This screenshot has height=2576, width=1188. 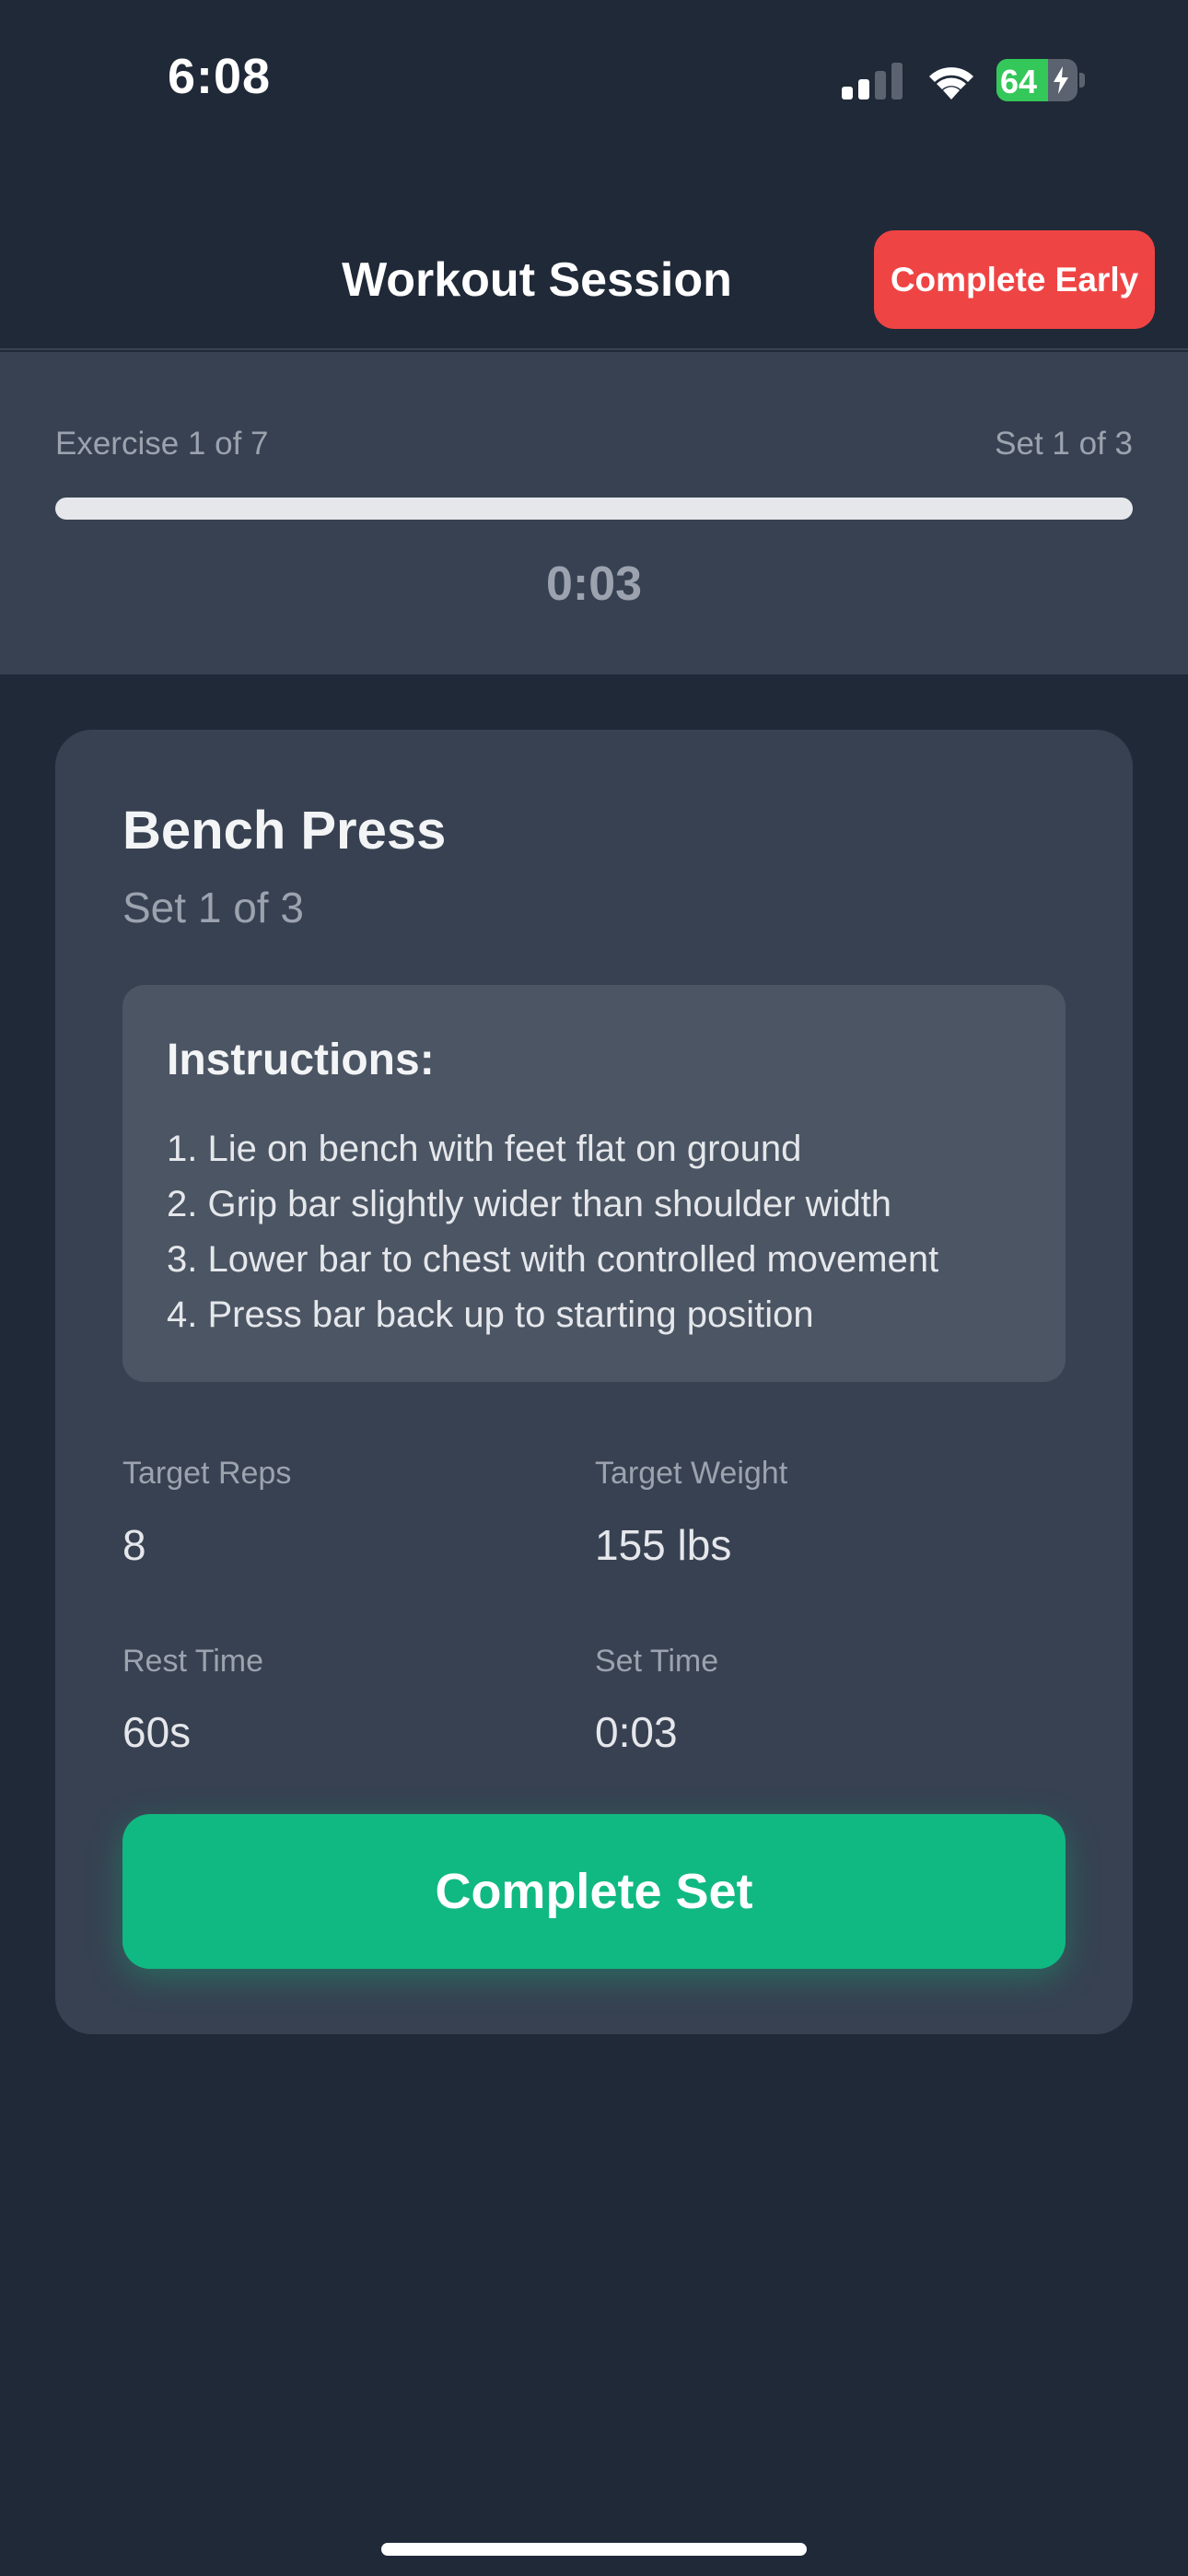 I want to click on exercise-name: Bench Press, so click(x=284, y=831).